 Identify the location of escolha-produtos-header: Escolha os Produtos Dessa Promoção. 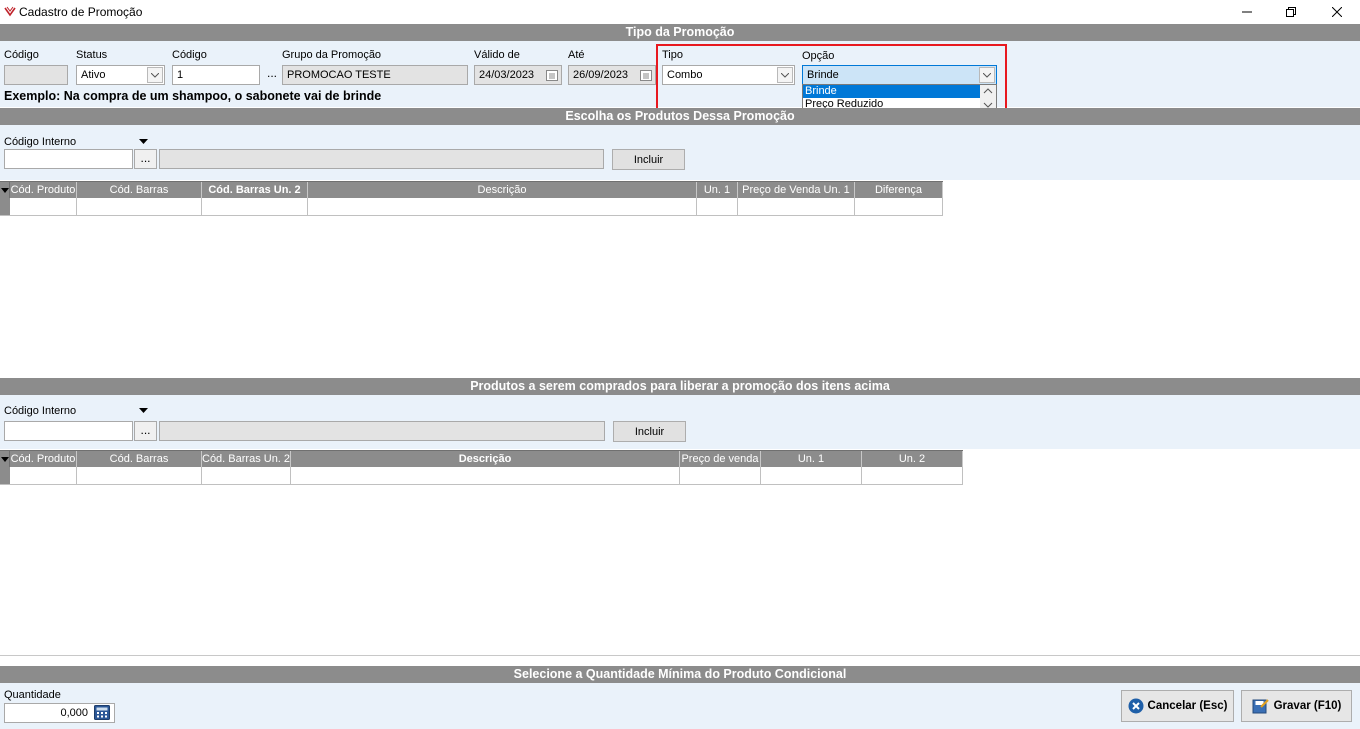
(680, 116).